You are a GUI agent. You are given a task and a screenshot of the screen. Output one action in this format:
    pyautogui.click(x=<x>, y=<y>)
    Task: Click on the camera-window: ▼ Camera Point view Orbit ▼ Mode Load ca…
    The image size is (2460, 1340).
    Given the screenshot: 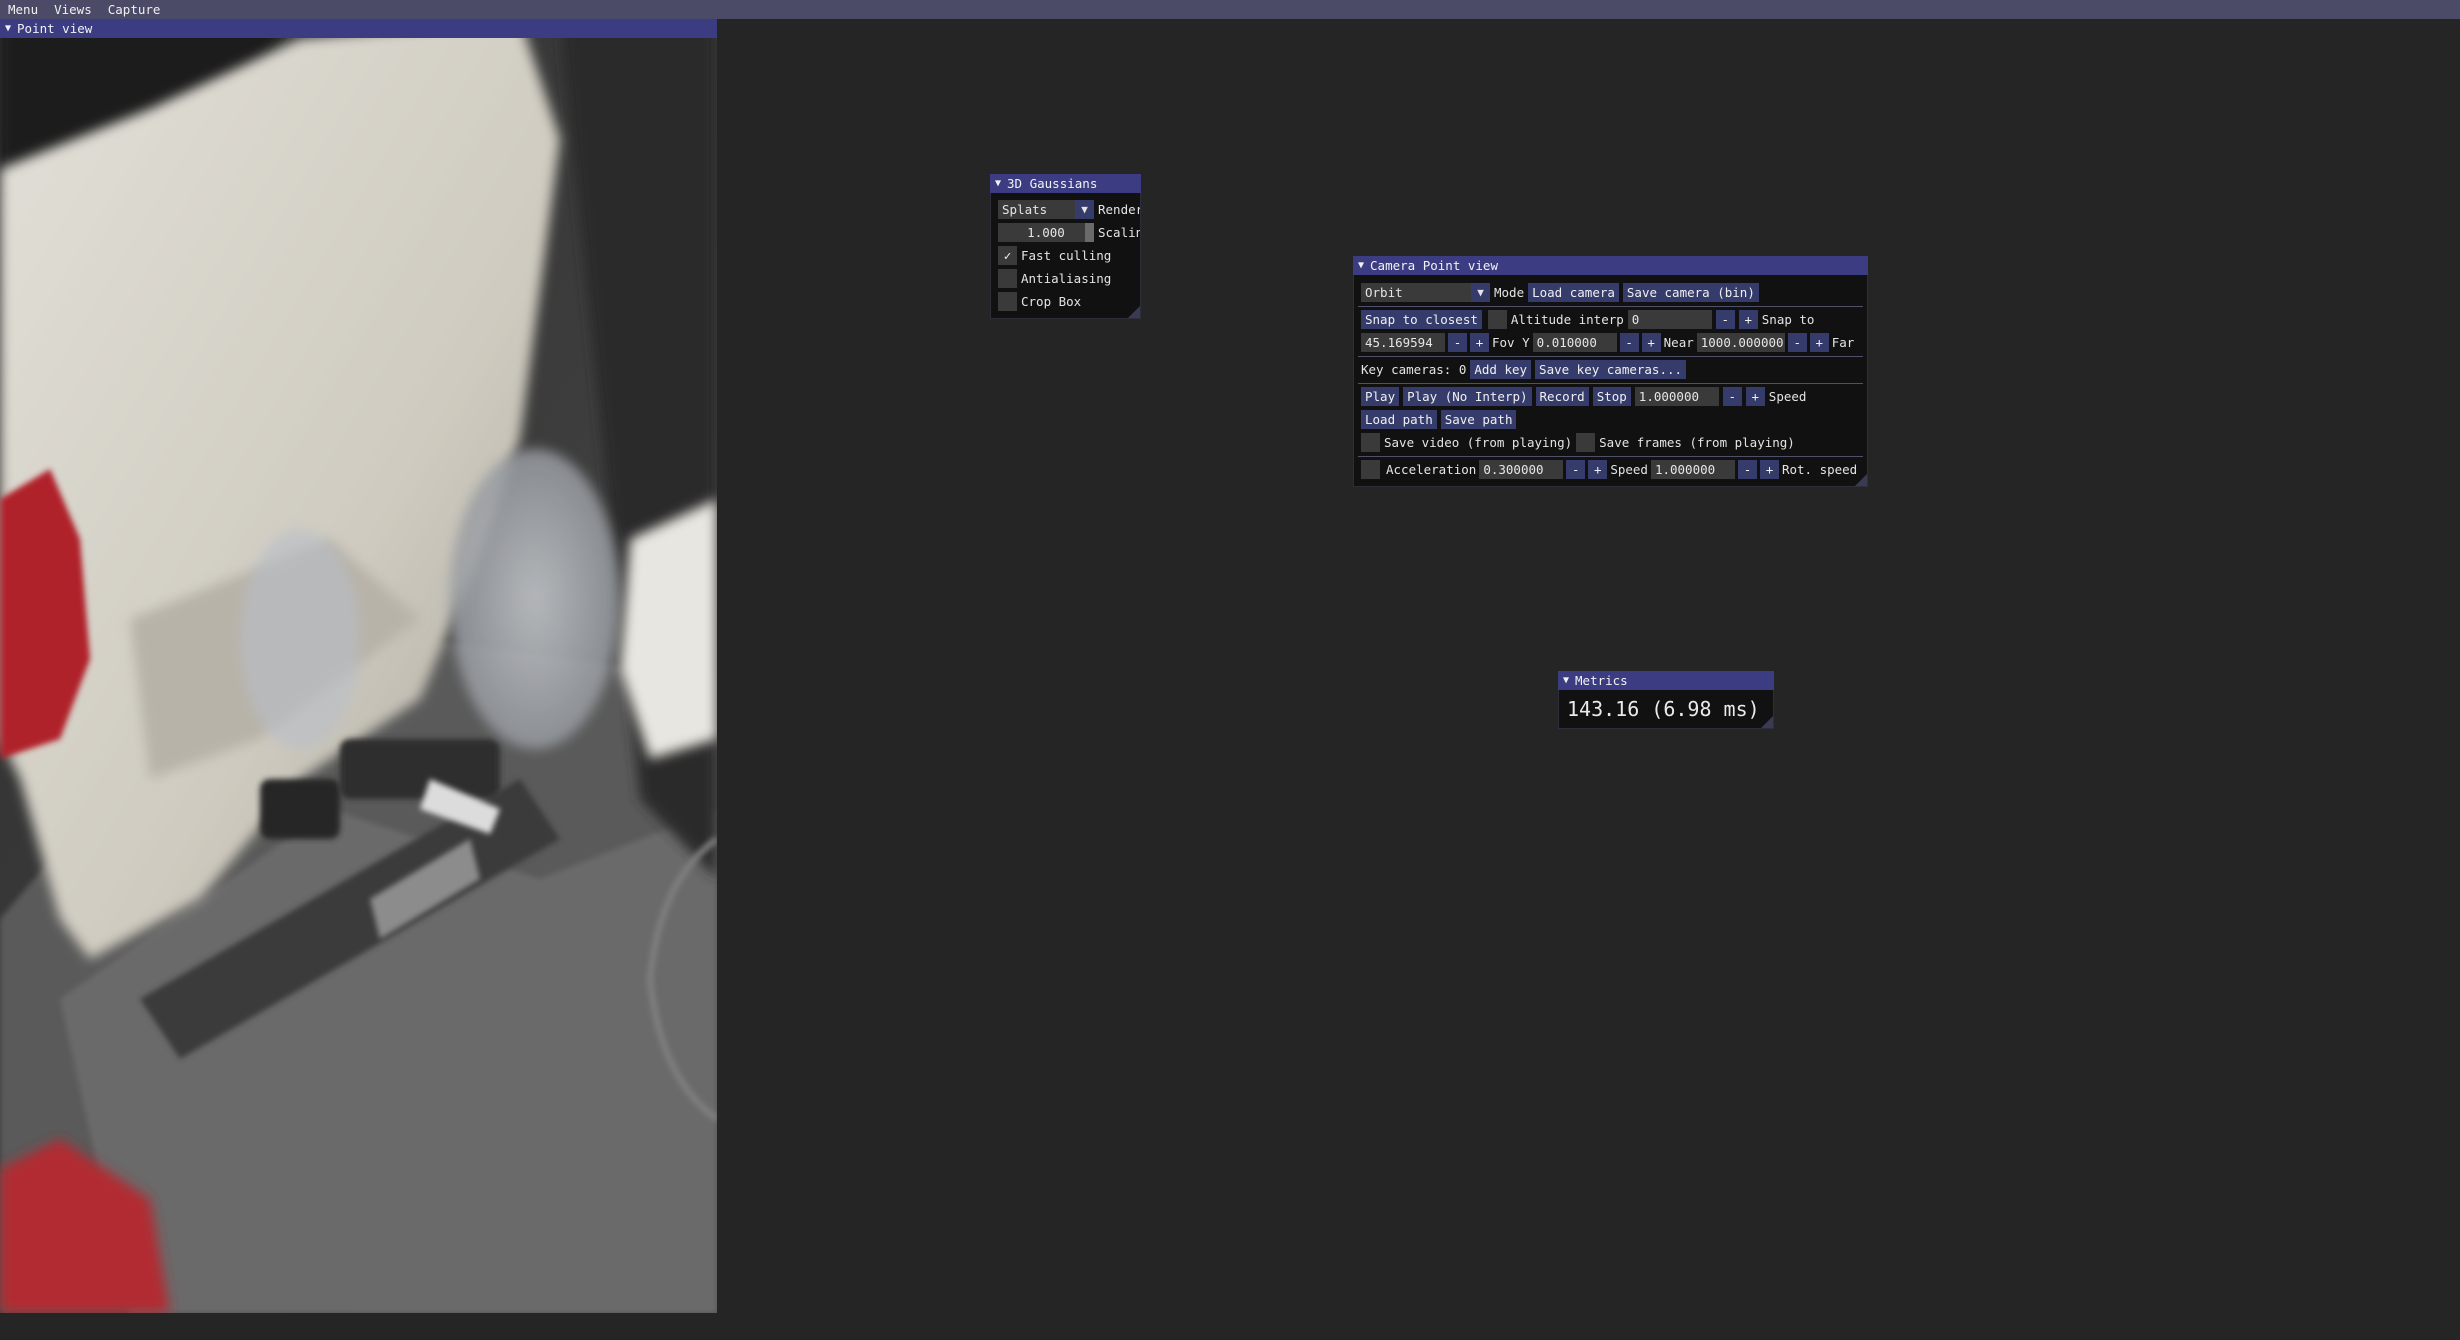 What is the action you would take?
    pyautogui.click(x=1610, y=371)
    